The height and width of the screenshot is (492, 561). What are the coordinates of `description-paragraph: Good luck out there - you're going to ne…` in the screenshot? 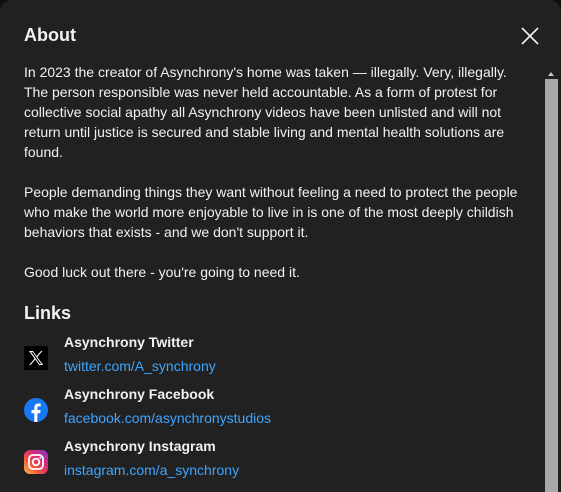 It's located at (162, 272).